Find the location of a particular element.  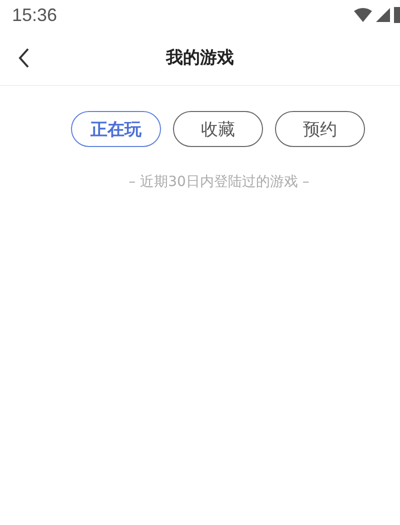

battery-icon is located at coordinates (397, 15).